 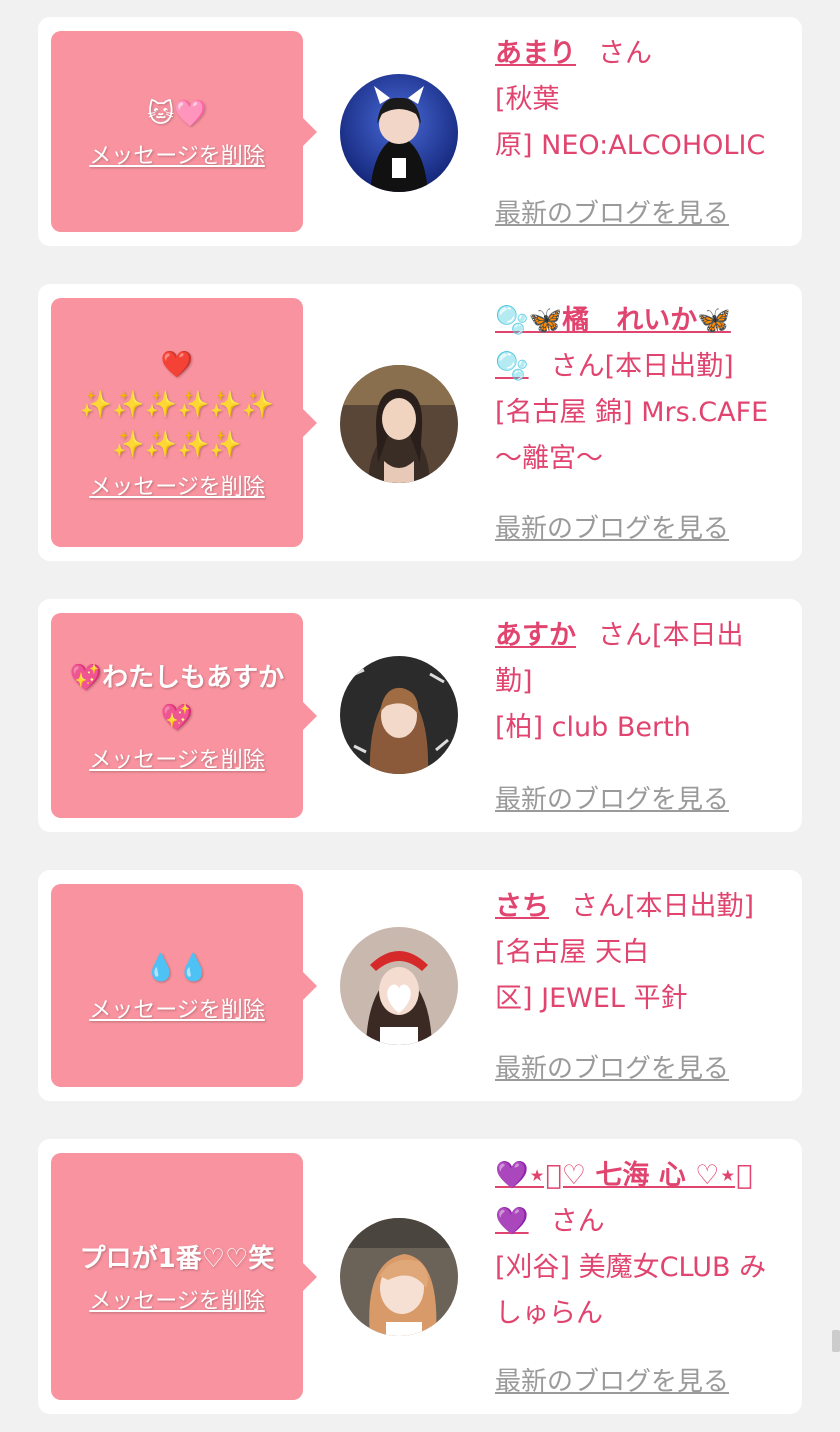 I want to click on shop-name: [柏] club Berth, so click(x=593, y=727).